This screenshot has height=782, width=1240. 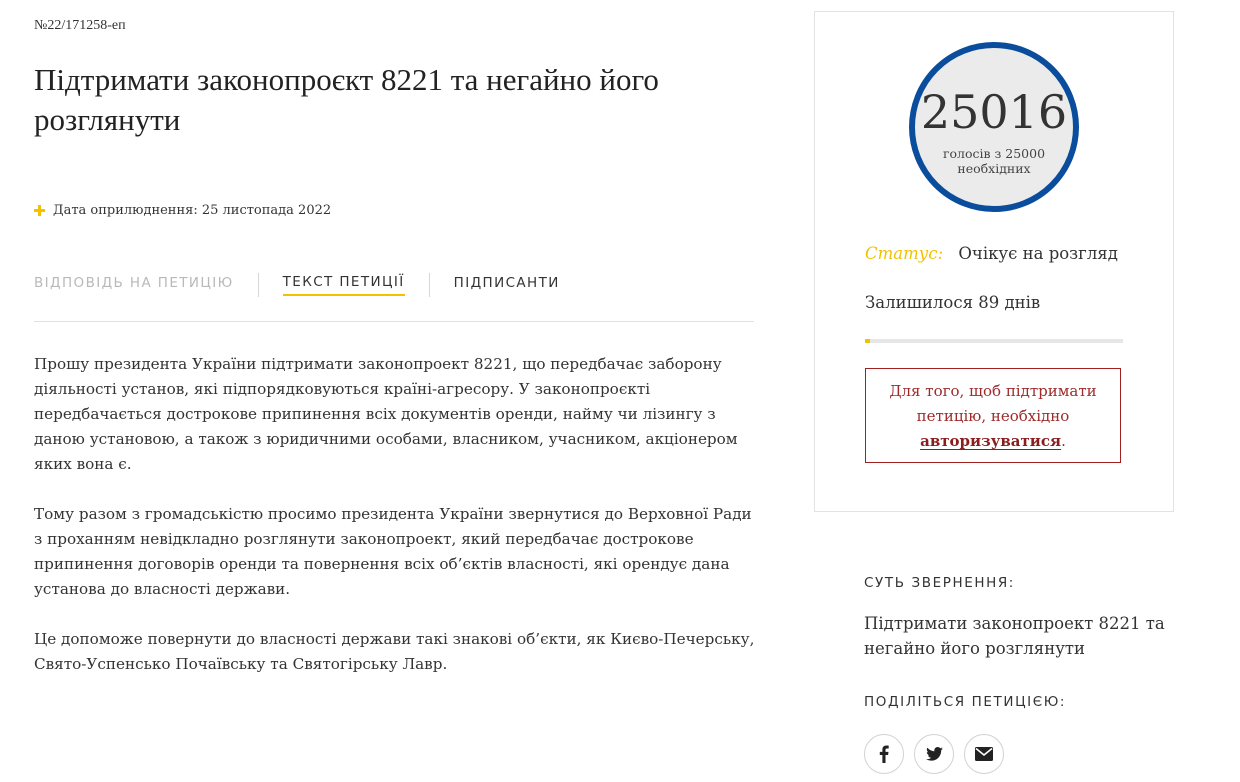 I want to click on facebook-icon, so click(x=884, y=754).